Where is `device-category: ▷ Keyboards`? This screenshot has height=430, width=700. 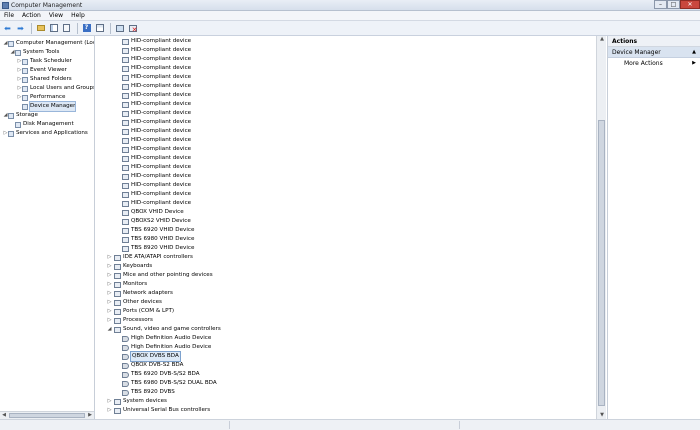
device-category: ▷ Keyboards is located at coordinates (129, 266).